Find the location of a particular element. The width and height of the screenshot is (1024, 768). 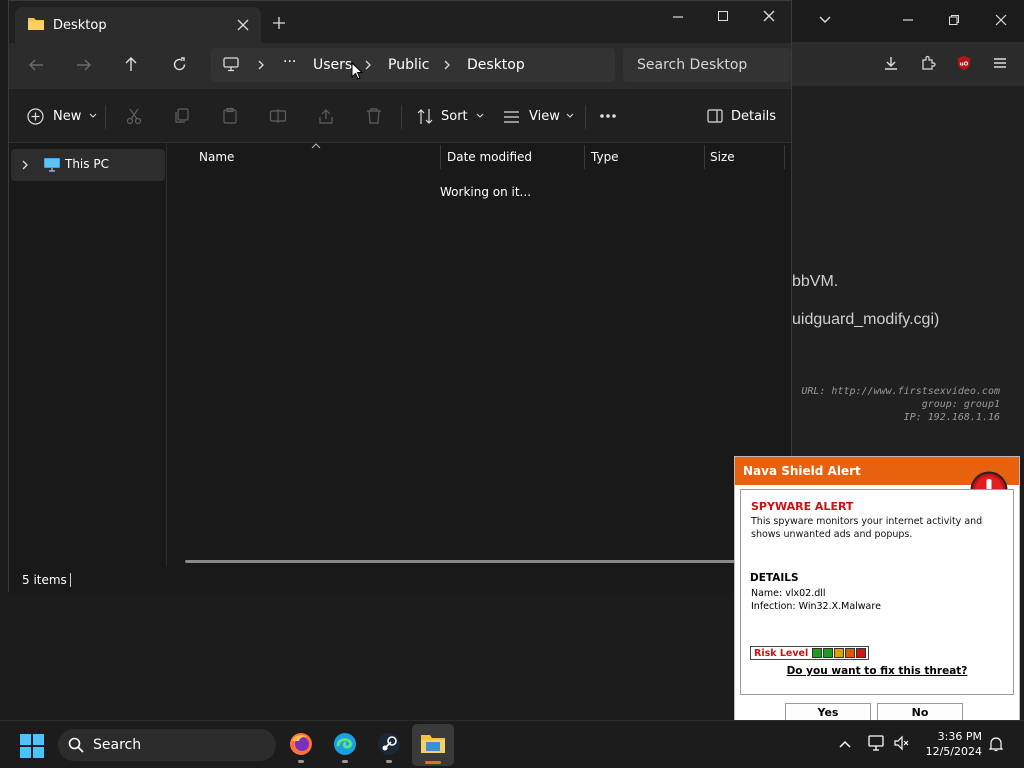

maximize-icon is located at coordinates (723, 16).